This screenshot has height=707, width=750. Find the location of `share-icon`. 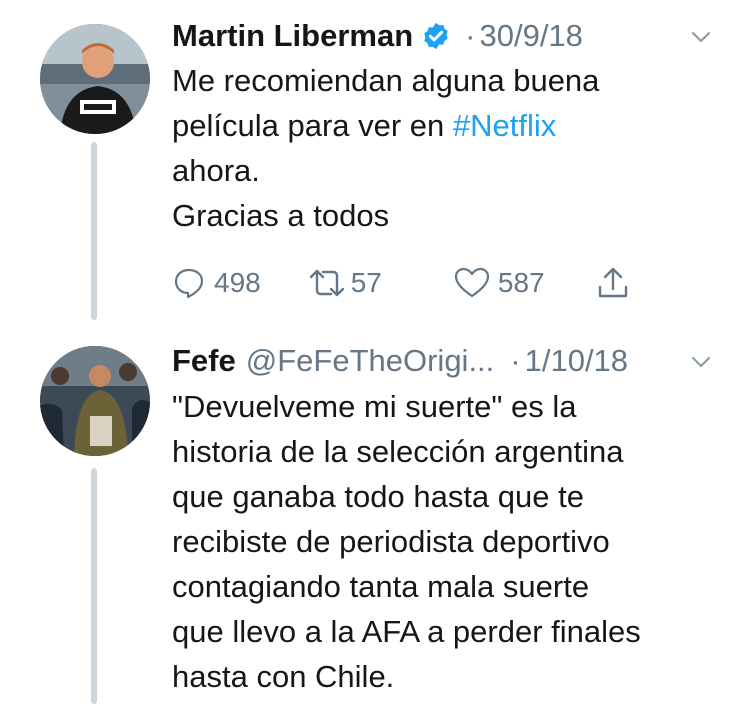

share-icon is located at coordinates (612, 282).